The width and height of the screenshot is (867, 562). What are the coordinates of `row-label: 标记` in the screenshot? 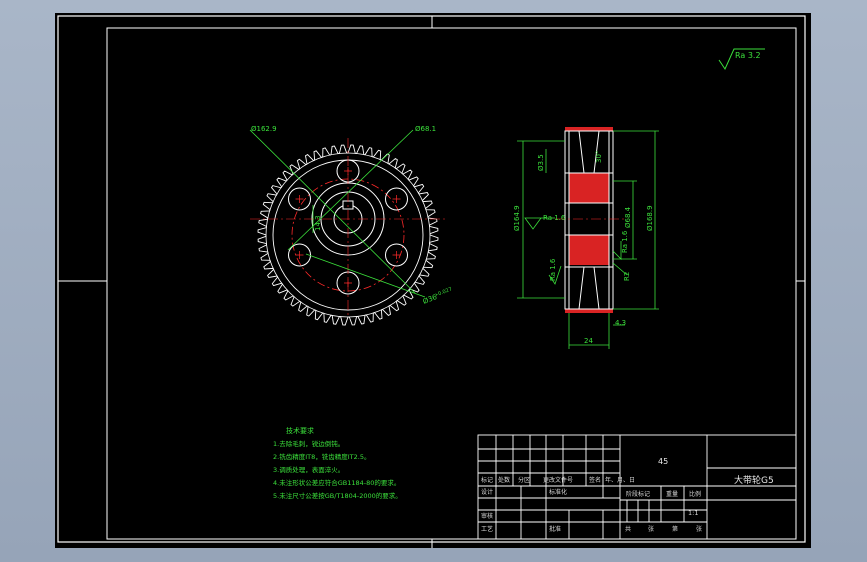 It's located at (487, 480).